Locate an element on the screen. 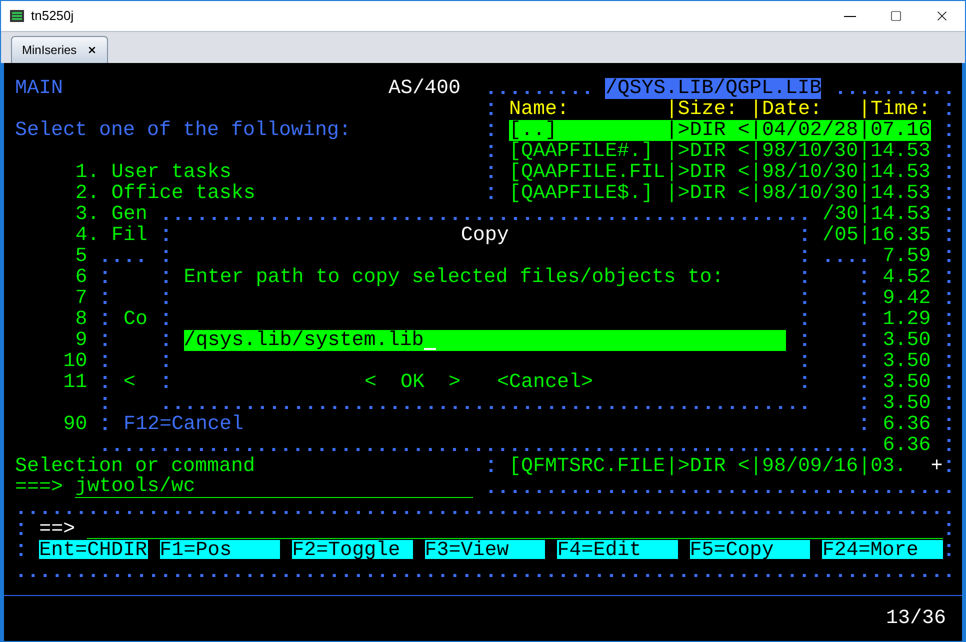 Image resolution: width=966 pixels, height=642 pixels. menu-number: 90 is located at coordinates (75, 424).